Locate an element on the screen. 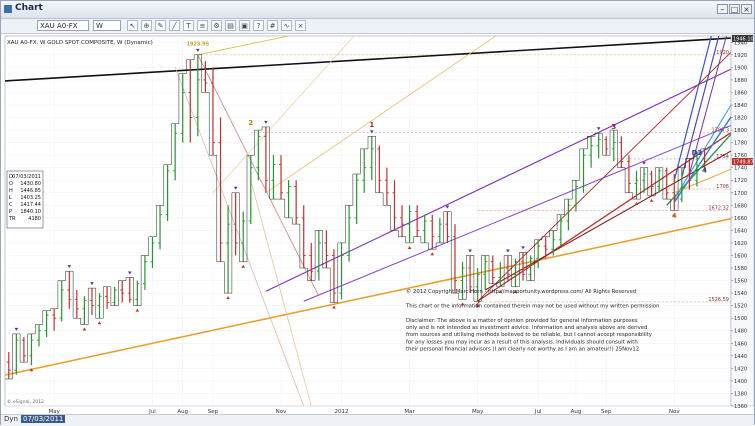  text-icon: T is located at coordinates (188, 25).